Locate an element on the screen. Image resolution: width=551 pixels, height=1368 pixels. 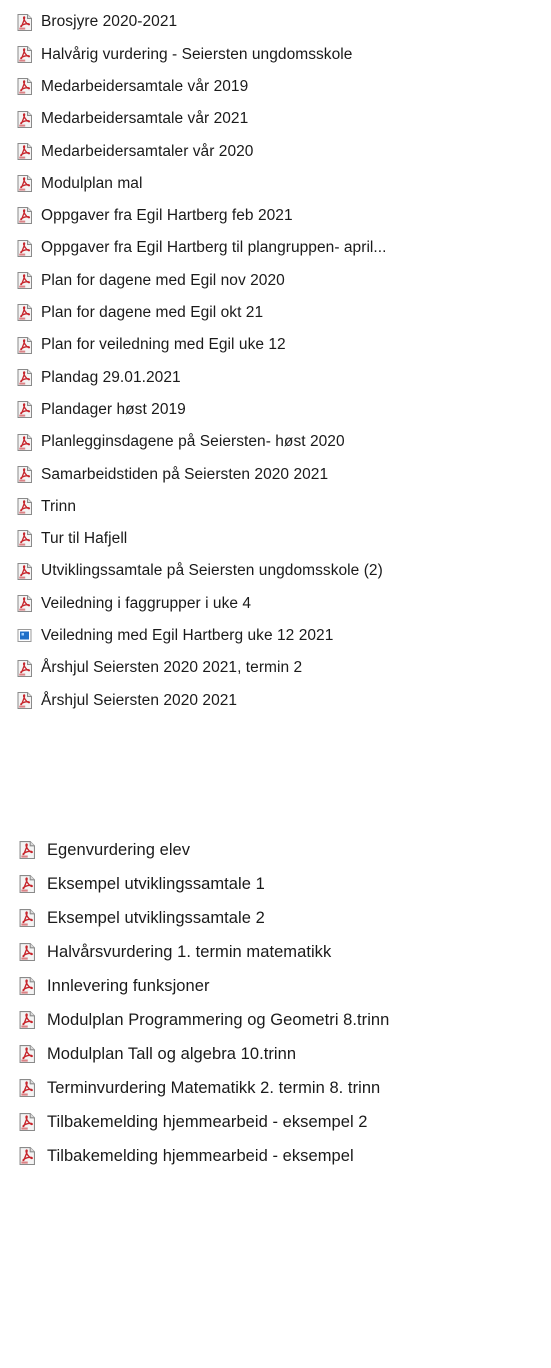
file-name-label: Modulplan Tall og algebra 10.trinn is located at coordinates (172, 1053).